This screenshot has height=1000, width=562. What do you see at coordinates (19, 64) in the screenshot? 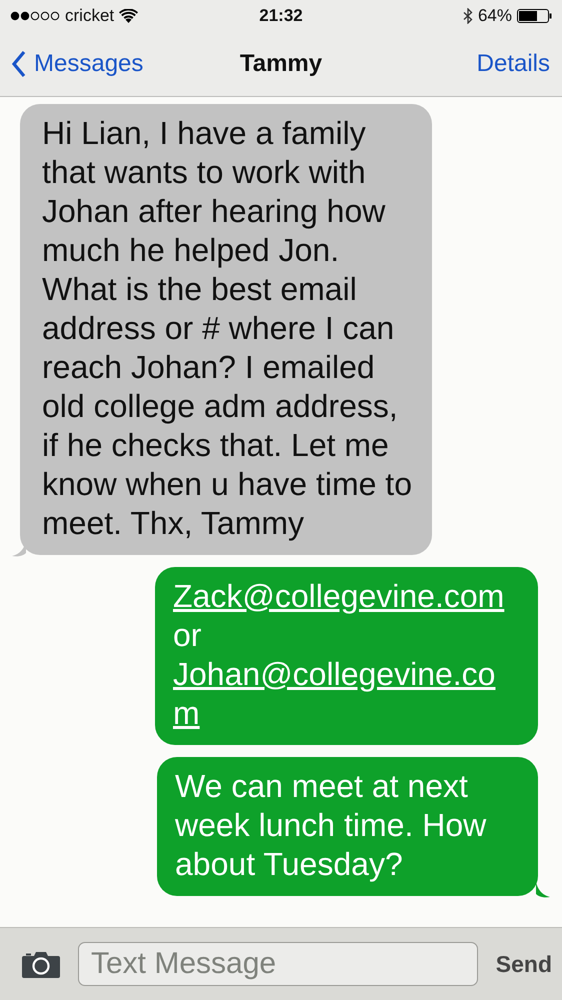
I see `chevron-left-icon` at bounding box center [19, 64].